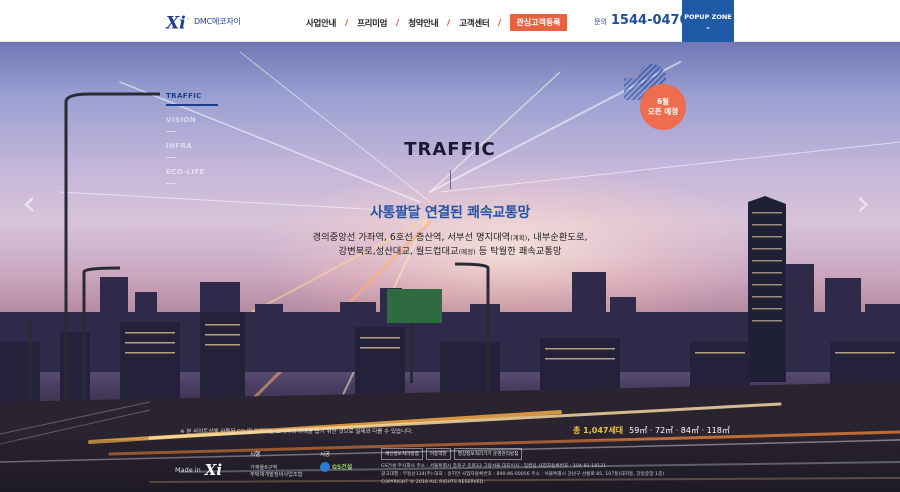 This screenshot has width=900, height=492. Describe the element at coordinates (598, 430) in the screenshot. I see `total-units: 총 1,047세대` at that location.